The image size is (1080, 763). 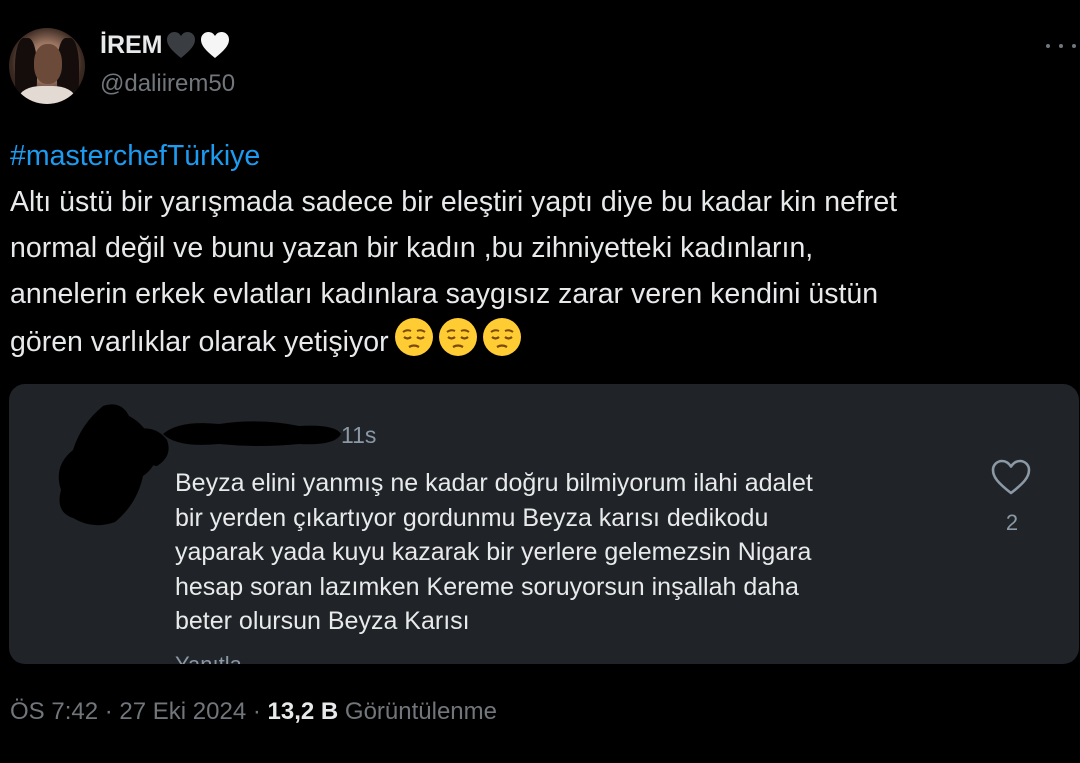 What do you see at coordinates (303, 711) in the screenshot?
I see `views-count: 13,2 B` at bounding box center [303, 711].